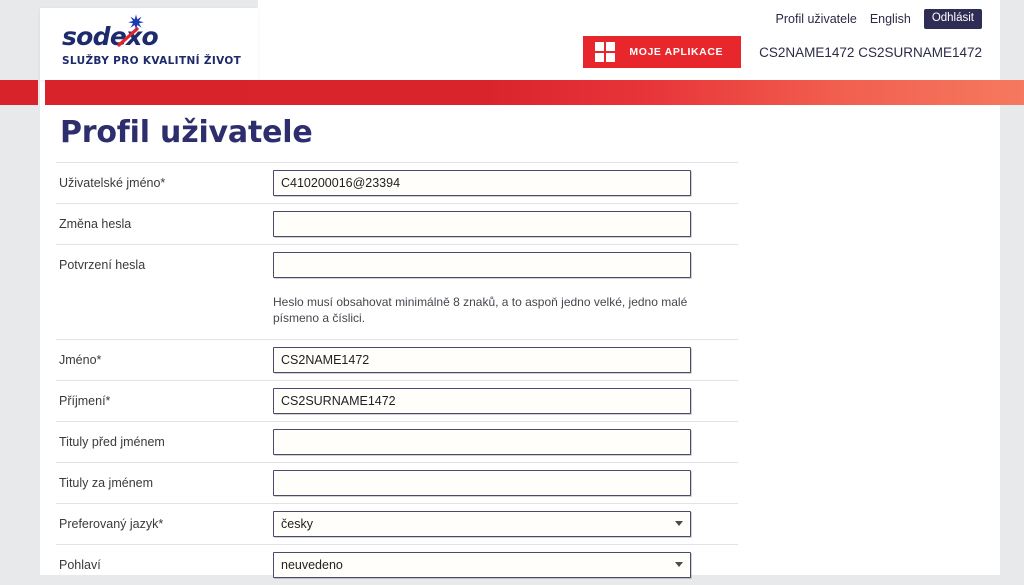 This screenshot has height=585, width=1024. Describe the element at coordinates (890, 19) in the screenshot. I see `nav-link-english: English` at that location.